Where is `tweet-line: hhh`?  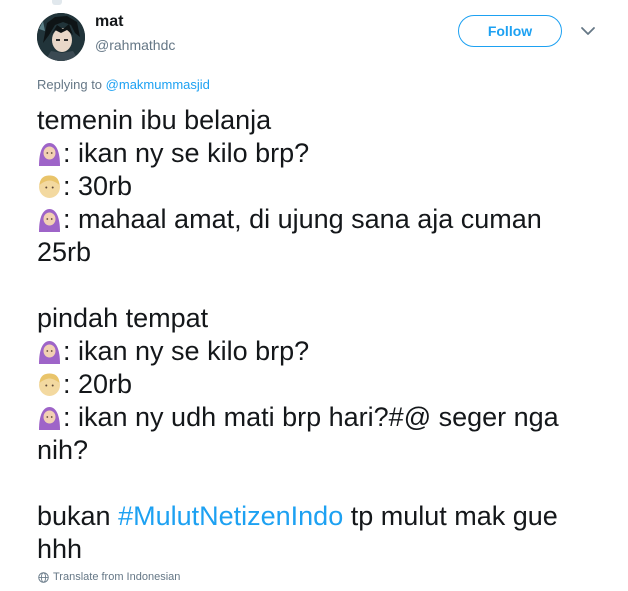 tweet-line: hhh is located at coordinates (60, 549).